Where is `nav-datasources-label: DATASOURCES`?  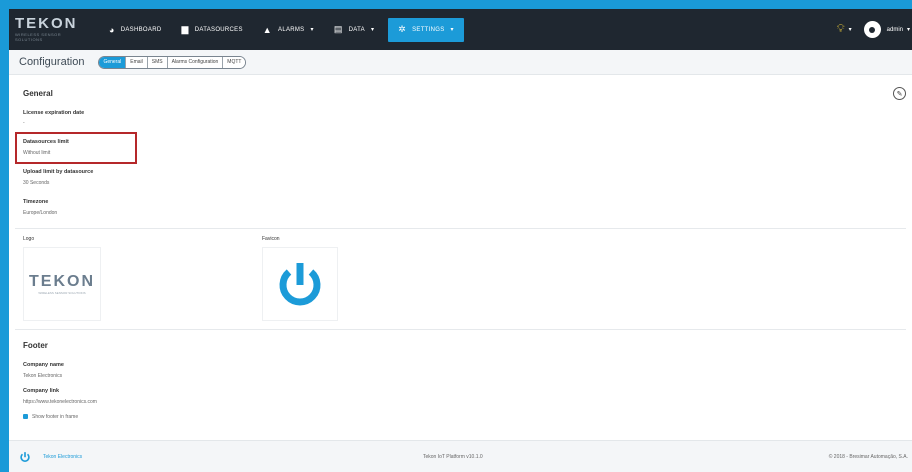 nav-datasources-label: DATASOURCES is located at coordinates (218, 29).